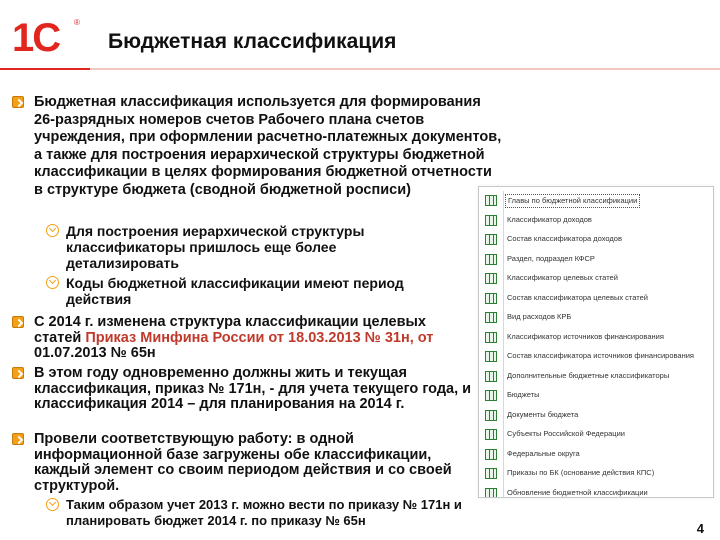 This screenshot has height=540, width=720. I want to click on panel-item: Раздел, подраздел КФСР, so click(596, 259).